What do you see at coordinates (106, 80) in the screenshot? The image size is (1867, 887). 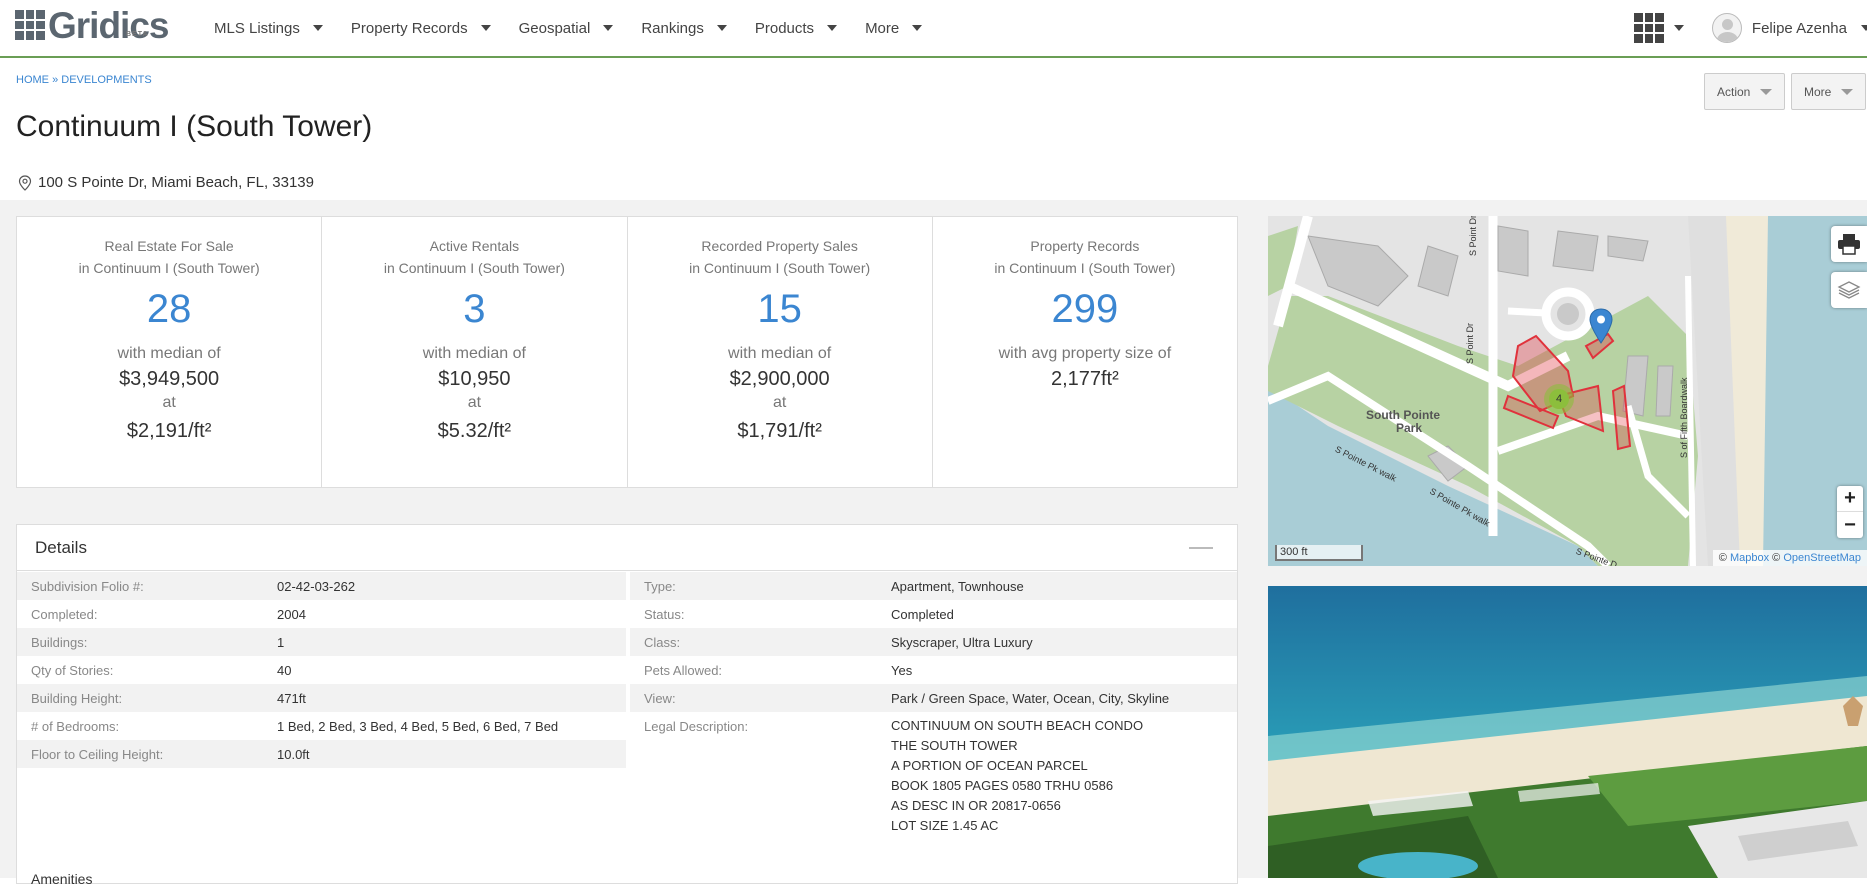 I see `breadcrumb-developments: DEVELOPMENTS` at bounding box center [106, 80].